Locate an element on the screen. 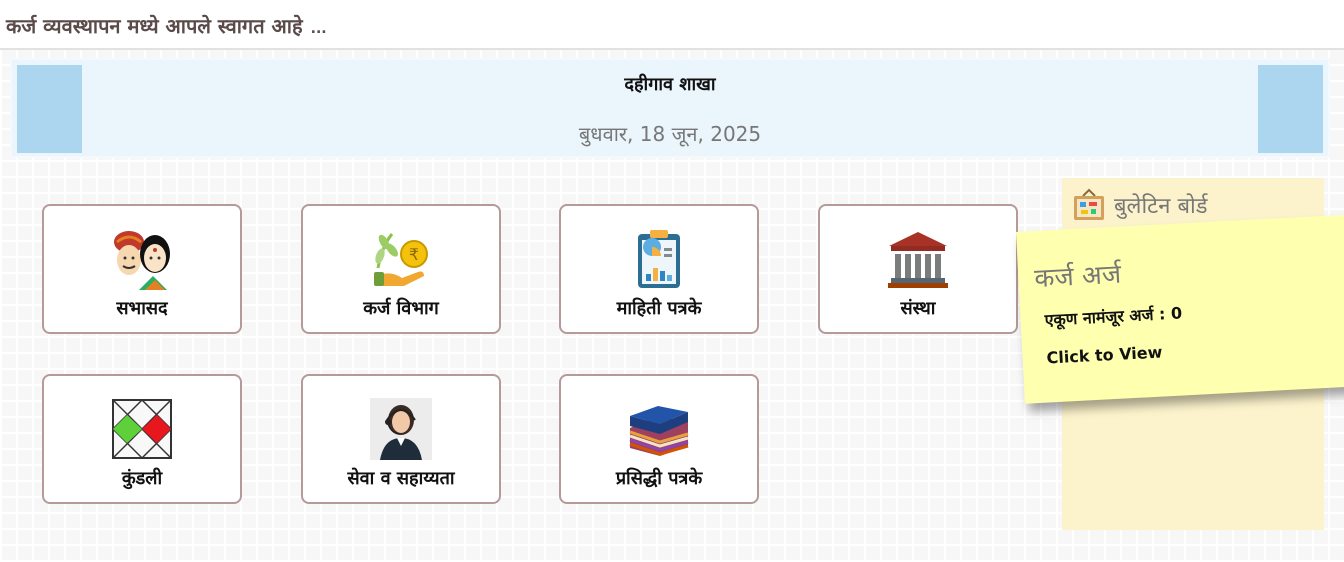 The height and width of the screenshot is (562, 1344). publication-stack-icon is located at coordinates (659, 431).